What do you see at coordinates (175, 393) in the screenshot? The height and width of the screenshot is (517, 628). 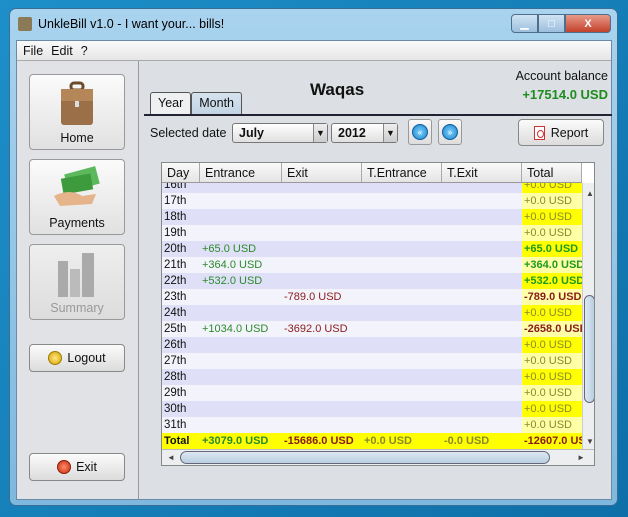 I see `cell-day: 29th` at bounding box center [175, 393].